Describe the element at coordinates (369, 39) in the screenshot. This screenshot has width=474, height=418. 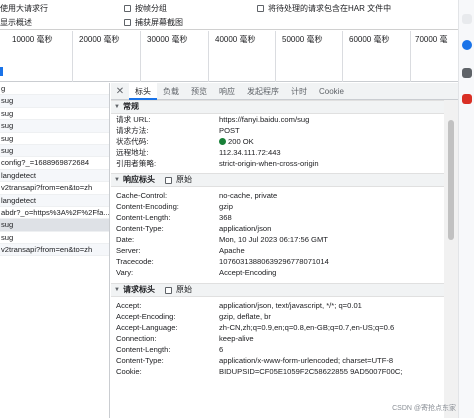
I see `timeline-tick: 60000 毫秒` at that location.